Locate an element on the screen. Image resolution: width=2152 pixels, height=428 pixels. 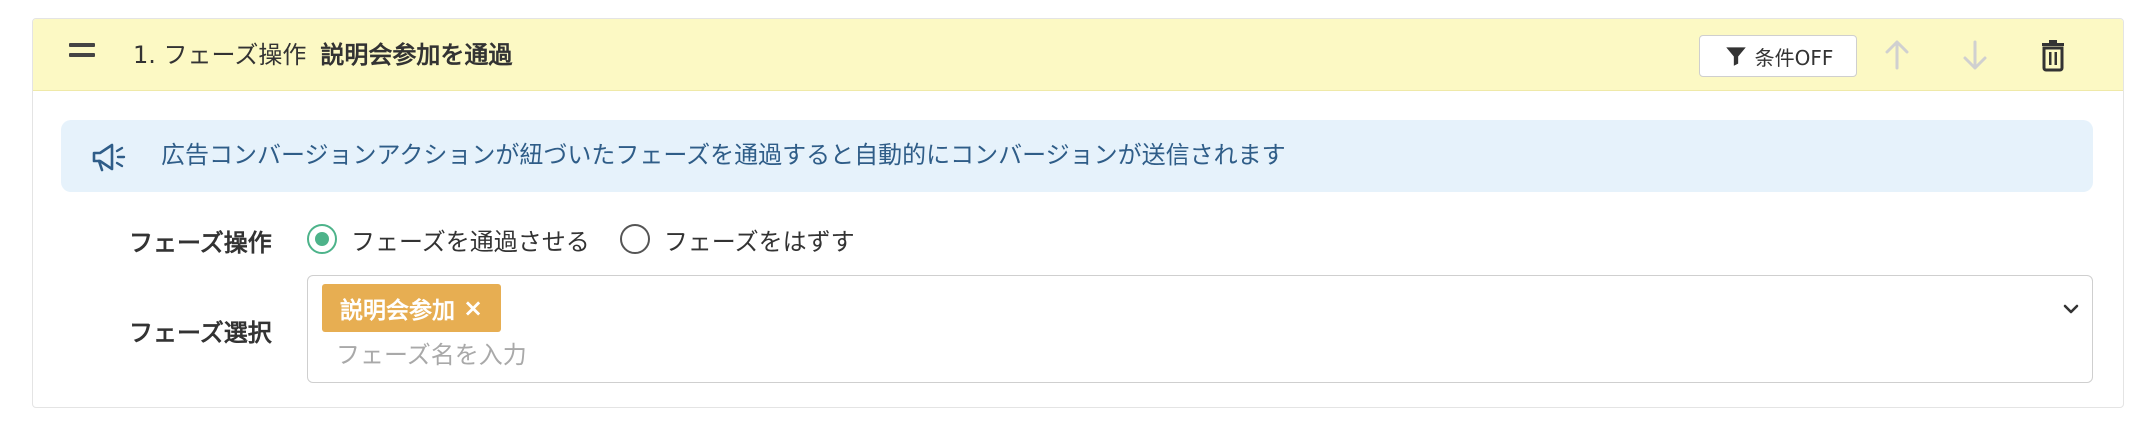
trash-icon is located at coordinates (2053, 56).